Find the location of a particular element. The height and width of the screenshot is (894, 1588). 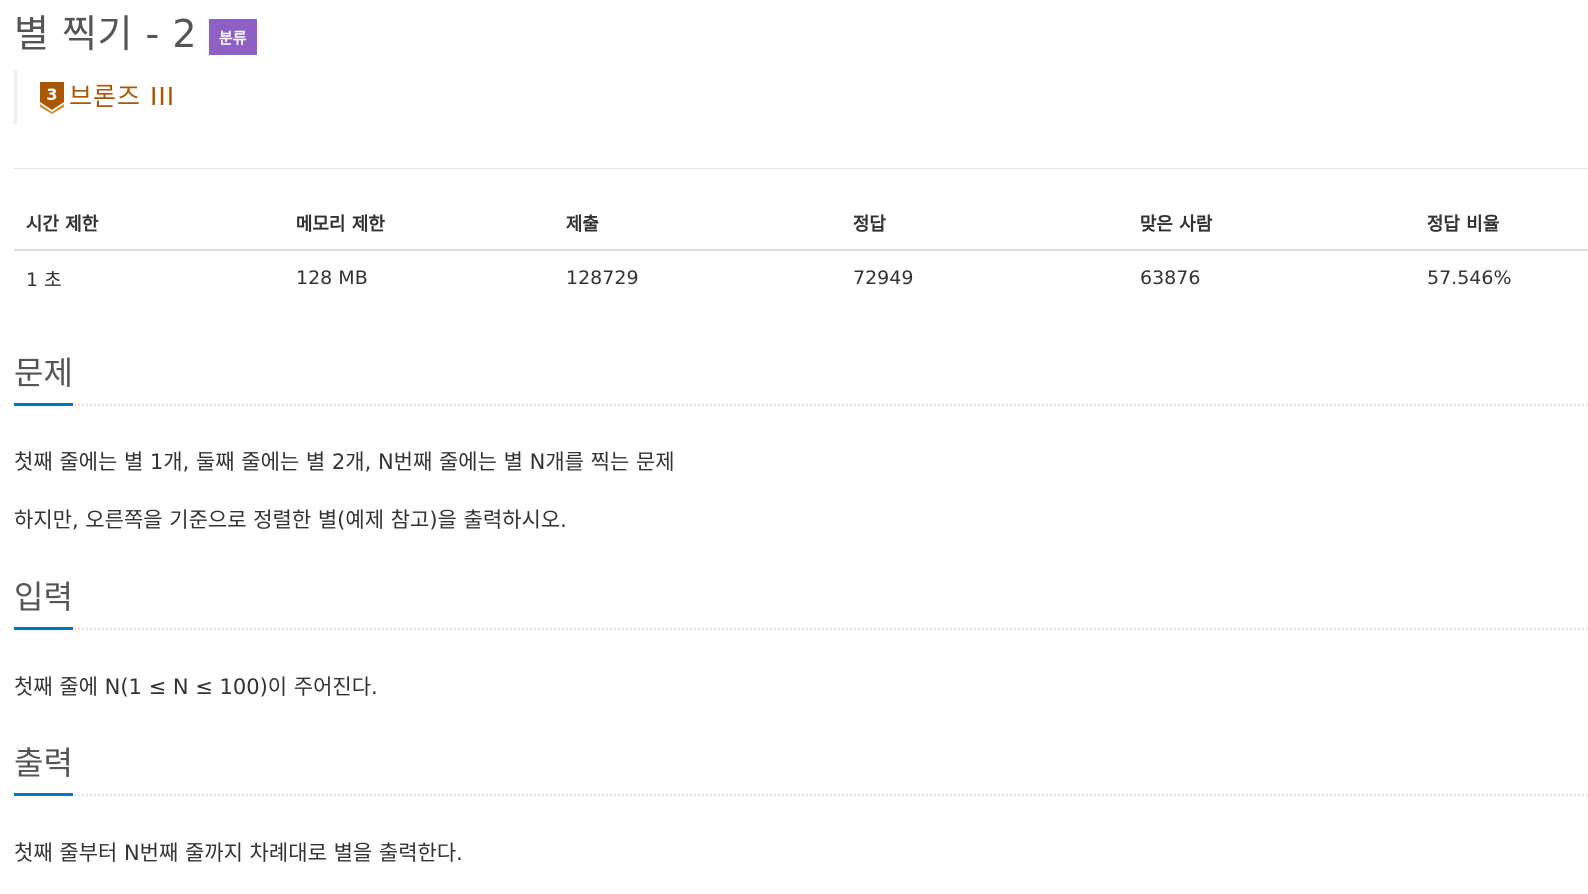

header-time-limit: 시간 제한 is located at coordinates (149, 223).